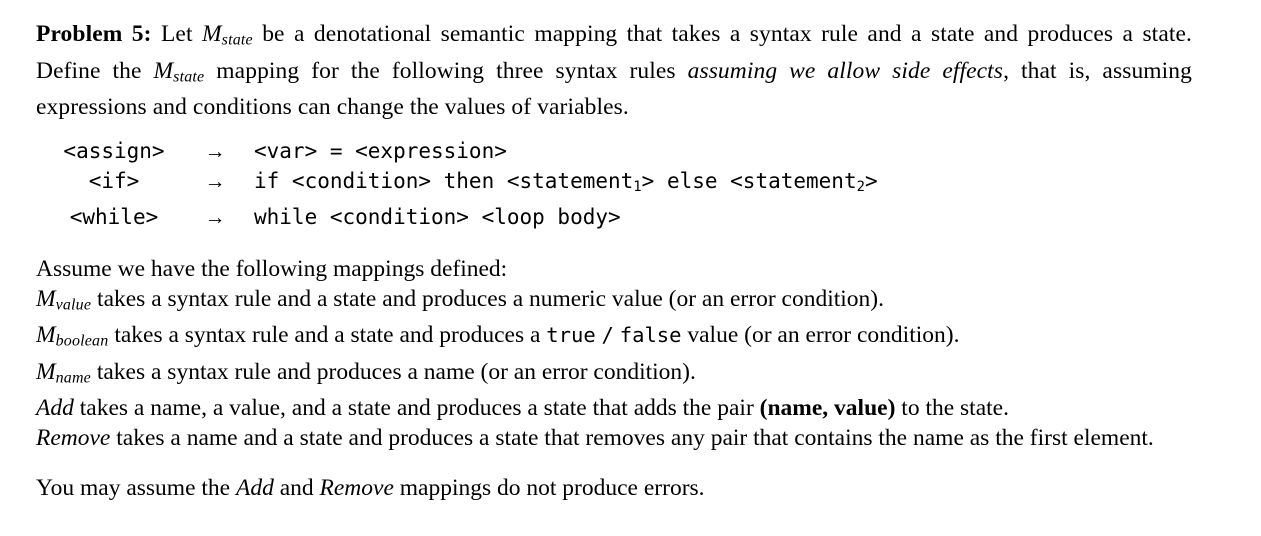 Image resolution: width=1261 pixels, height=536 pixels. What do you see at coordinates (114, 216) in the screenshot?
I see `rule-lhs-while: <while>` at bounding box center [114, 216].